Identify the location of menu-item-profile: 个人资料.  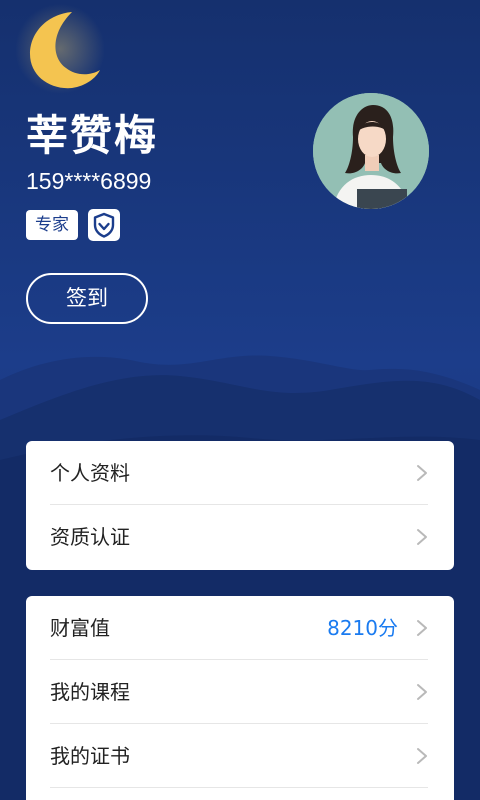
(239, 473).